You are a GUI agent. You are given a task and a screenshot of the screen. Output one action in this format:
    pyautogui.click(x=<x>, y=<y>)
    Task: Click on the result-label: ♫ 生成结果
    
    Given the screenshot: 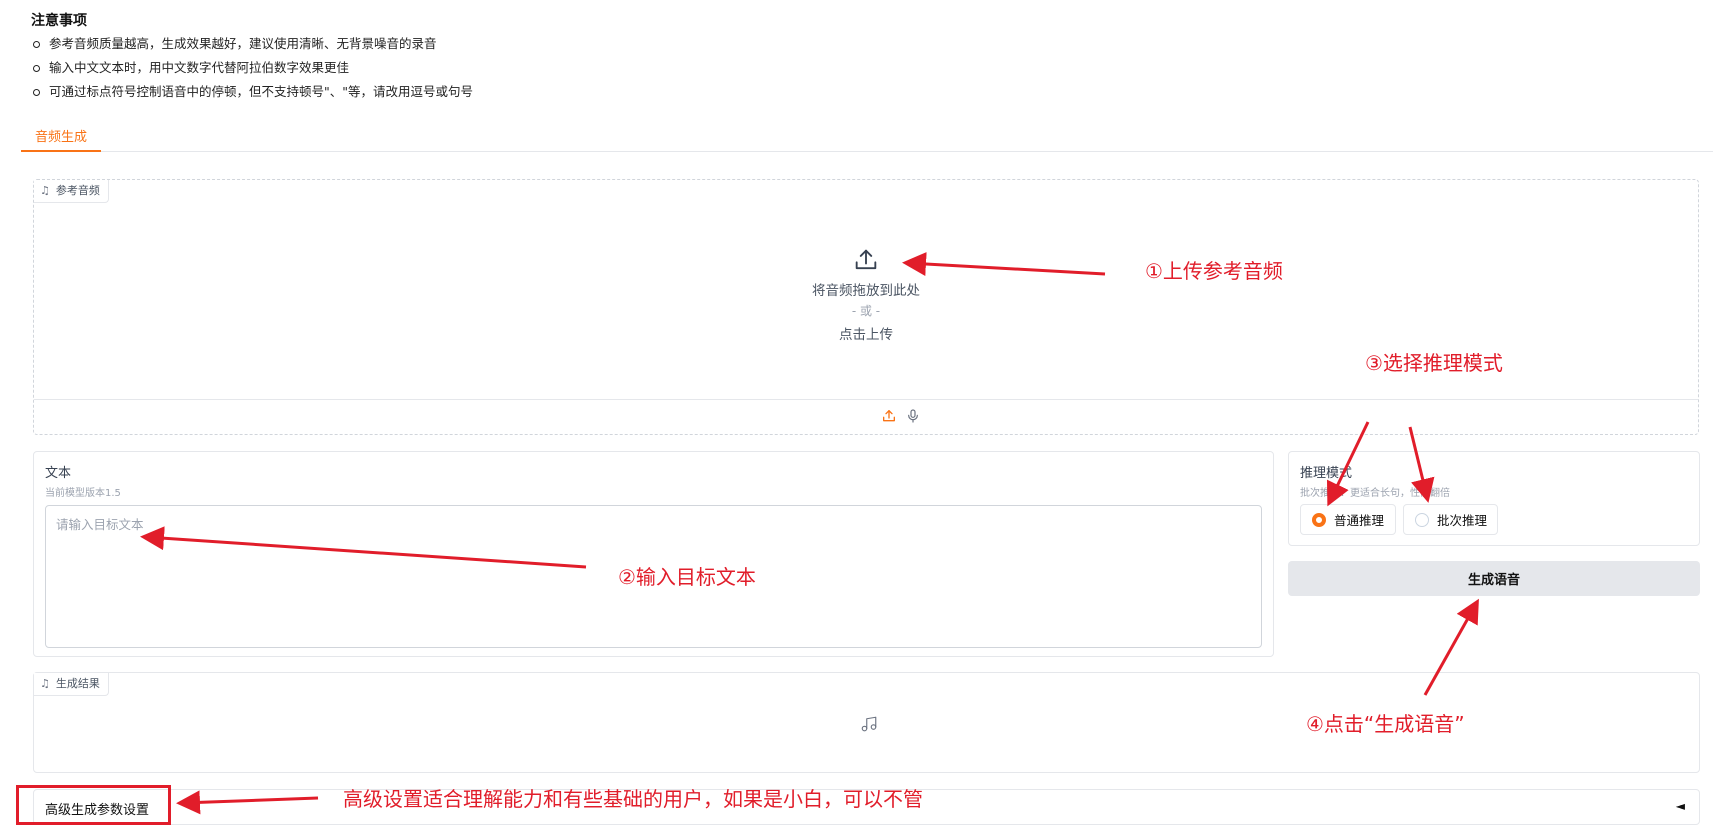 What is the action you would take?
    pyautogui.click(x=71, y=684)
    